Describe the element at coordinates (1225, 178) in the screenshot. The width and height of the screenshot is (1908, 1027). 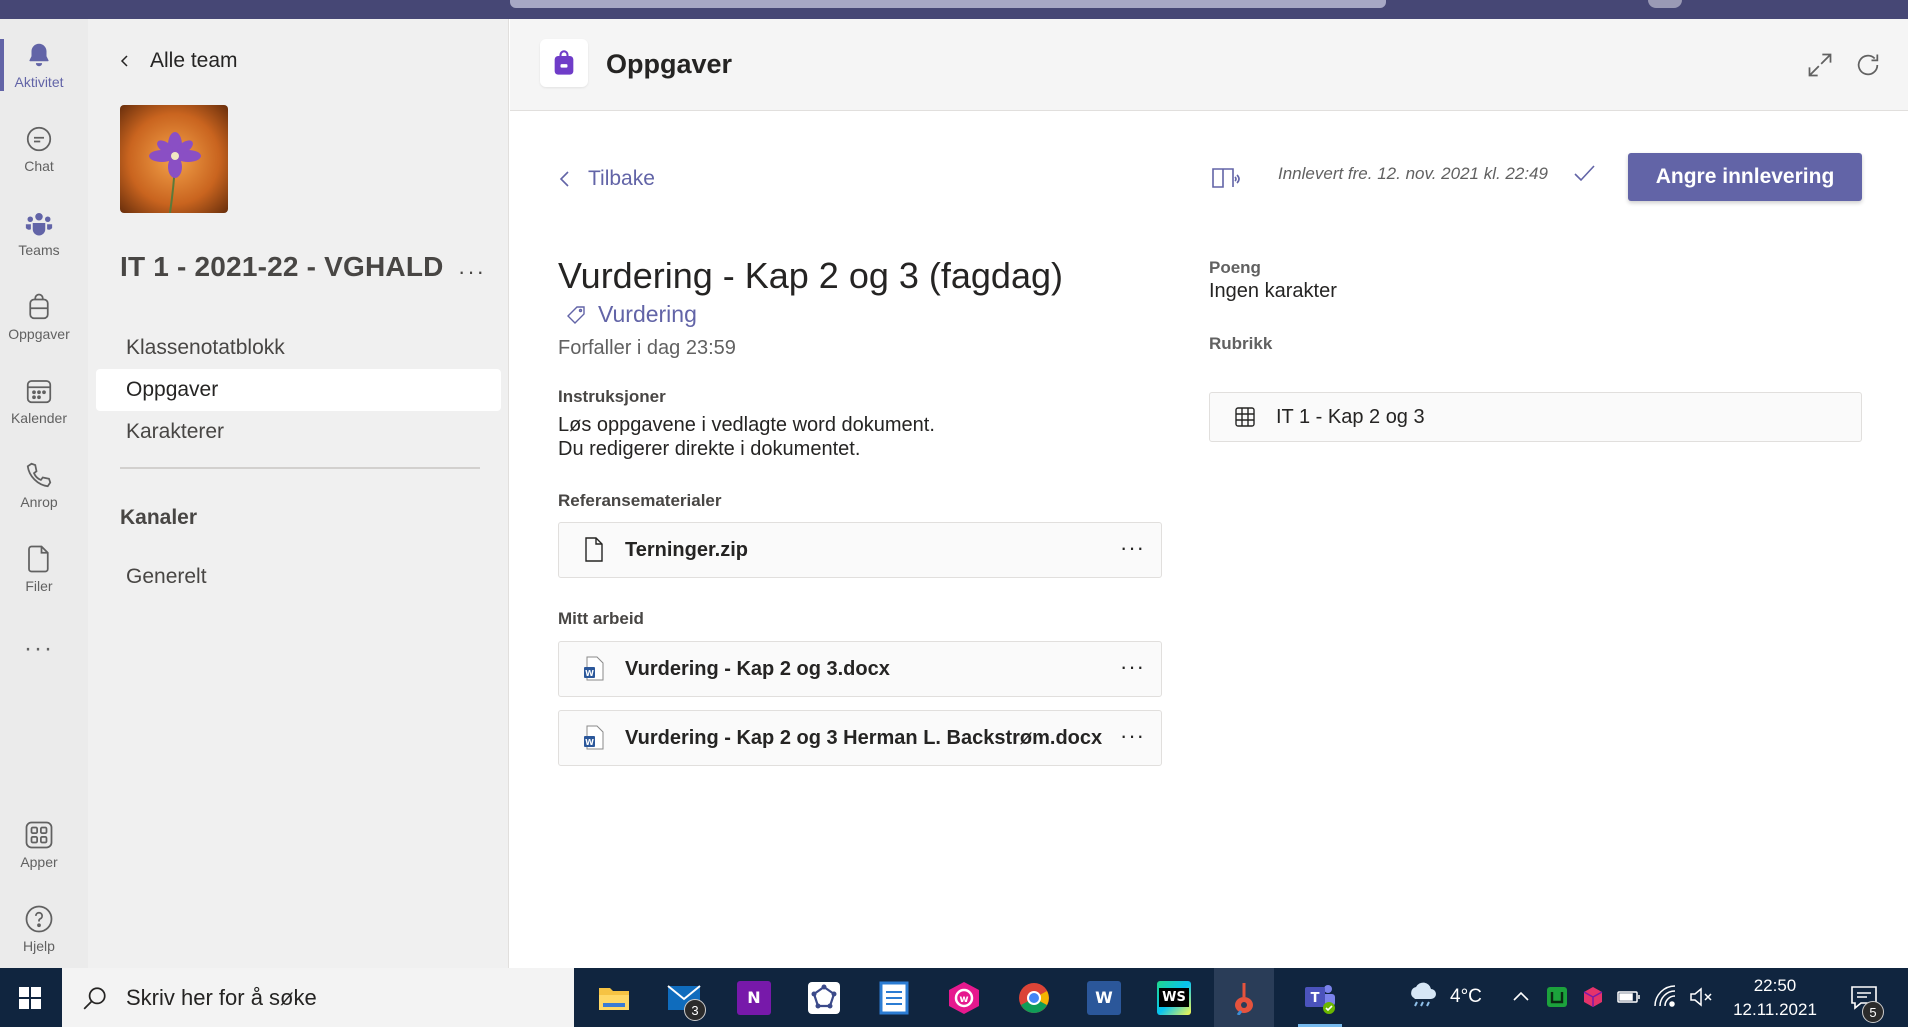
I see `immersive-reader-icon` at that location.